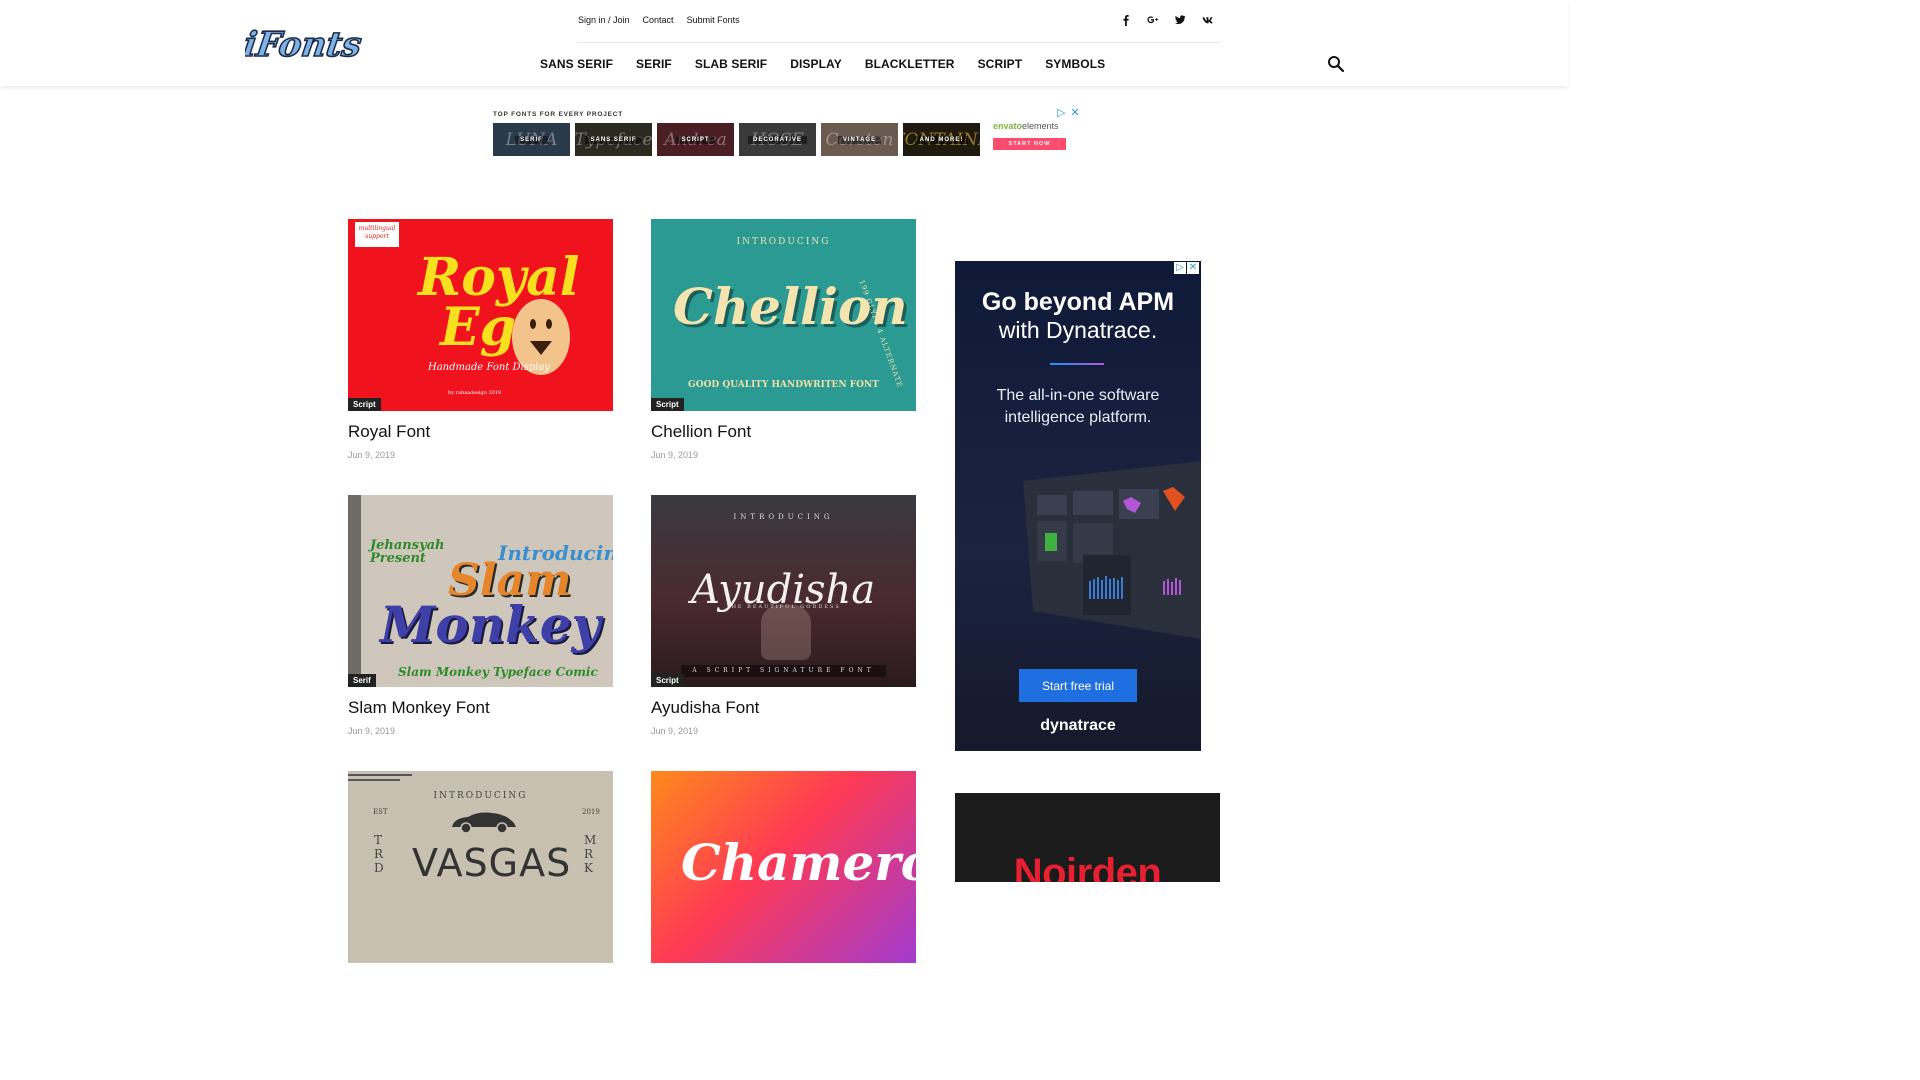  I want to click on ad-tile-label: SANS SERIF, so click(613, 139).